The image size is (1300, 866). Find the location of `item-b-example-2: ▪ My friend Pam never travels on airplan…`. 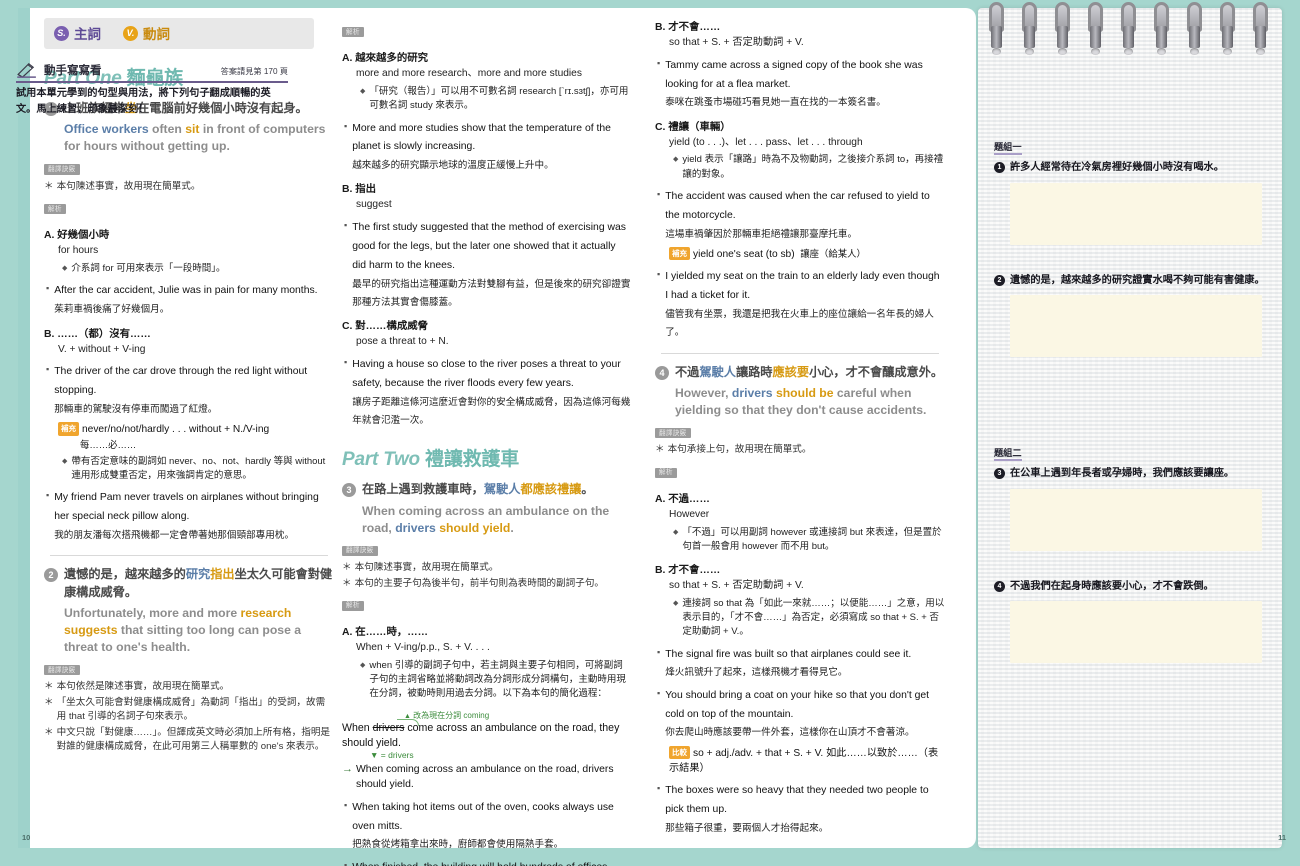

item-b-example-2: ▪ My friend Pam never travels on airplan… is located at coordinates (182, 515).